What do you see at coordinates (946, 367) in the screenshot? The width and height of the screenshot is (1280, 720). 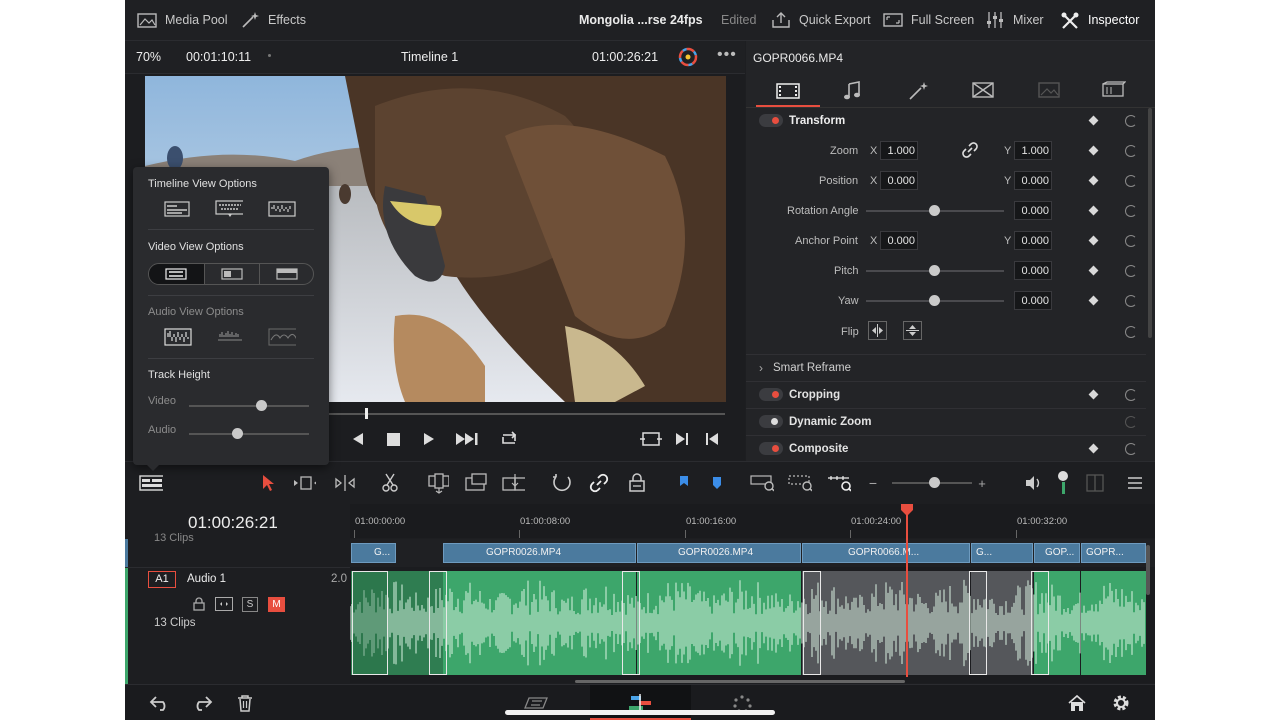 I see `smart-reframe-section: › Smart Reframe` at bounding box center [946, 367].